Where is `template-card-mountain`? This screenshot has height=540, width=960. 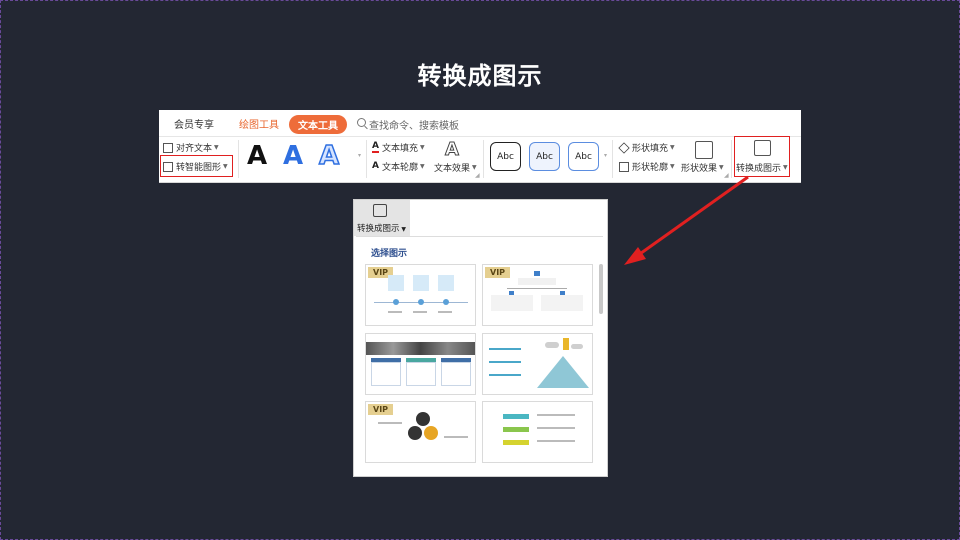
template-card-mountain is located at coordinates (537, 364).